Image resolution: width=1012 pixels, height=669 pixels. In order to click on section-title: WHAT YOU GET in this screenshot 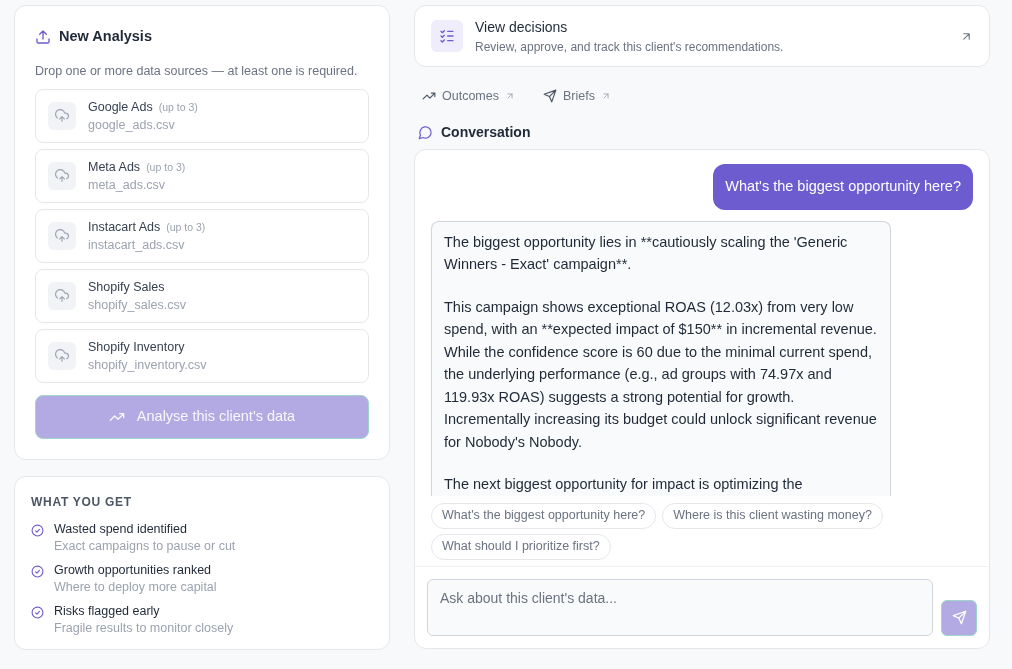, I will do `click(82, 502)`.